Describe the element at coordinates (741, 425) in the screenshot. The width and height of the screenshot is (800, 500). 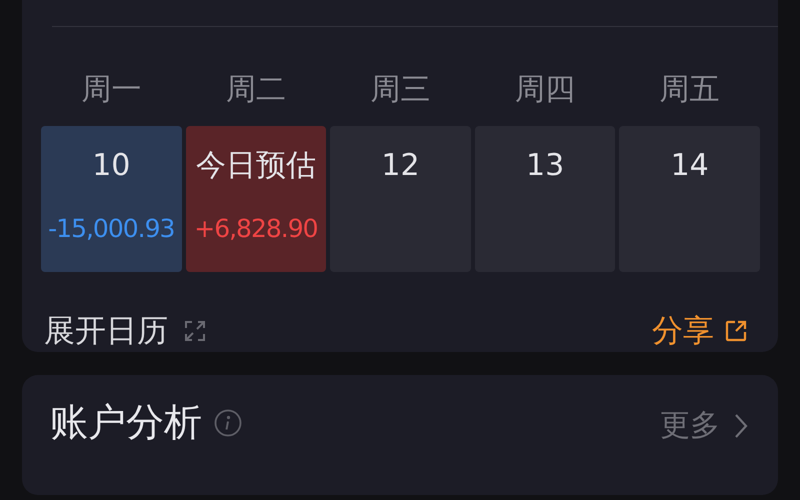
I see `chevron-icon` at that location.